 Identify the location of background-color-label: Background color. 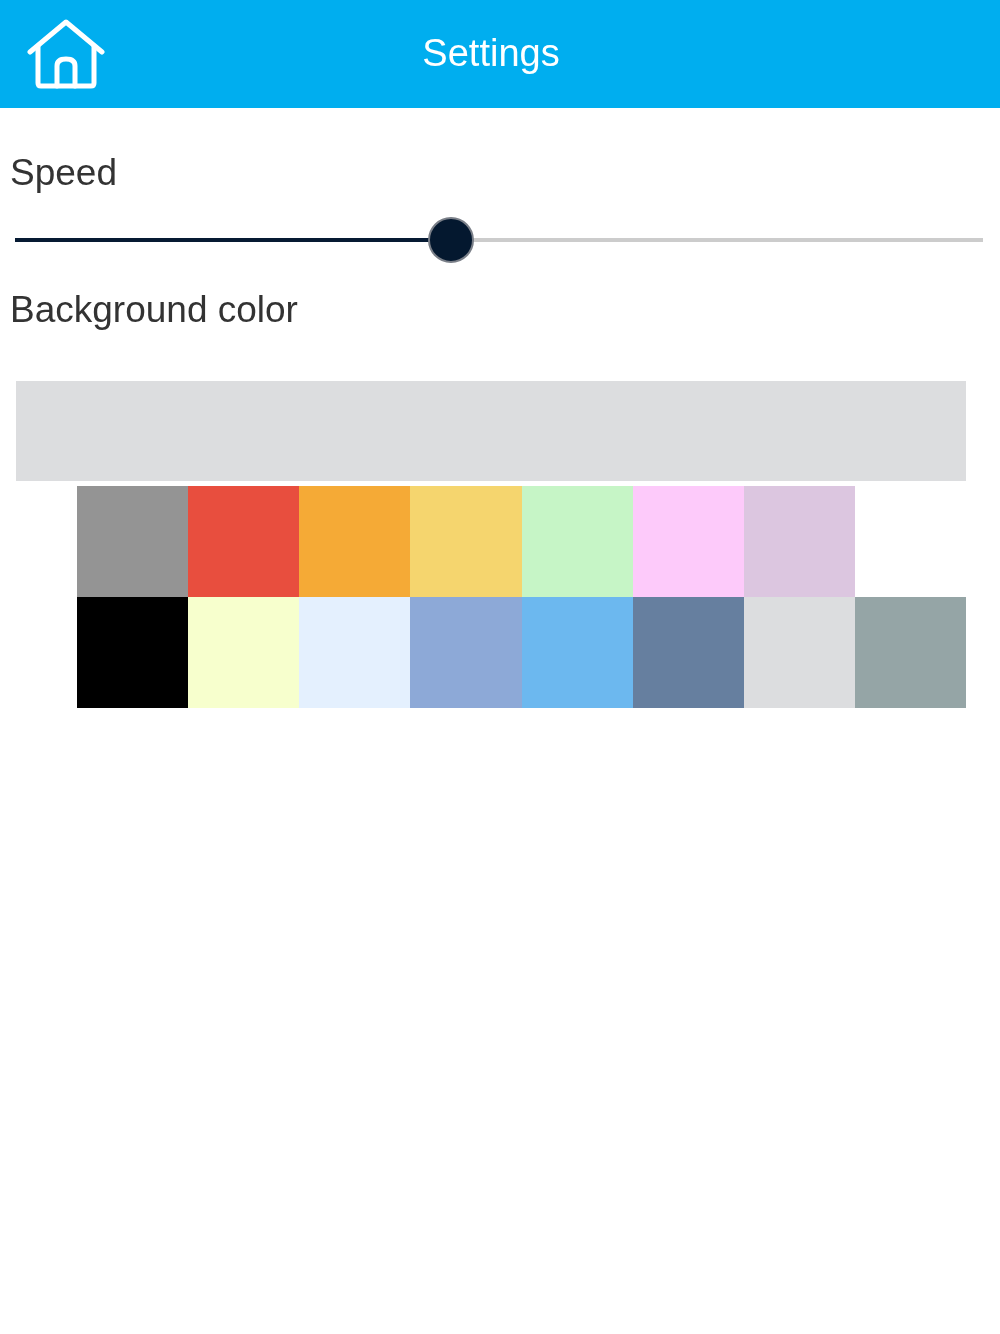
(154, 310).